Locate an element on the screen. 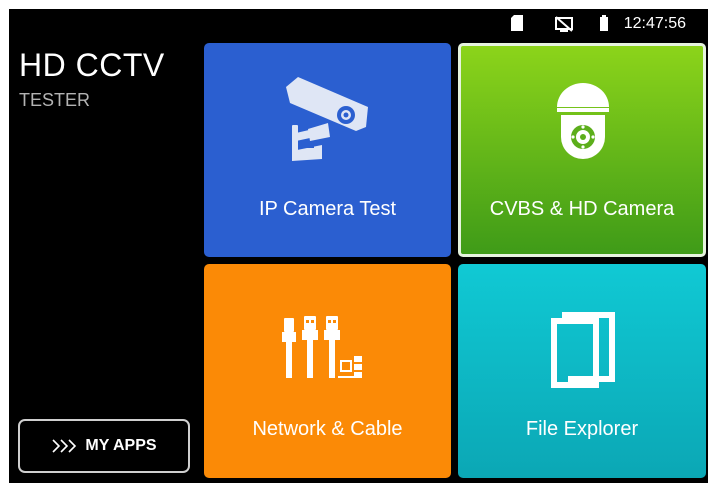 This screenshot has height=484, width=709. book-icon is located at coordinates (583, 350).